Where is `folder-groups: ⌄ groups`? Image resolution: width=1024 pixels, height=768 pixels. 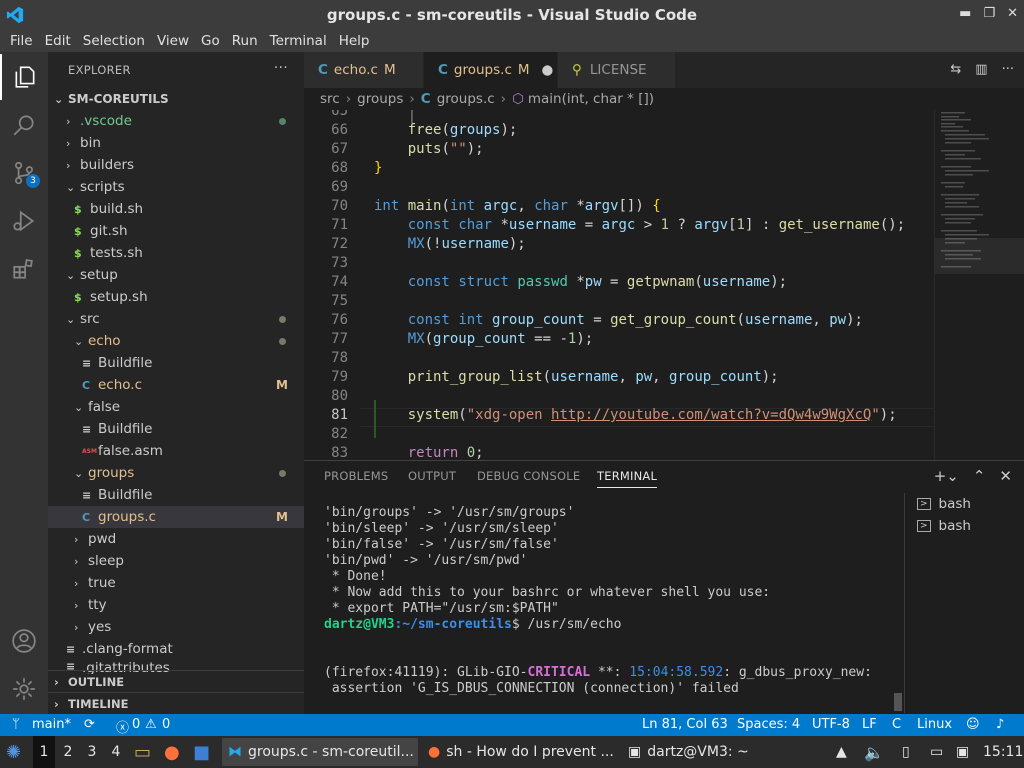
folder-groups: ⌄ groups is located at coordinates (176, 473).